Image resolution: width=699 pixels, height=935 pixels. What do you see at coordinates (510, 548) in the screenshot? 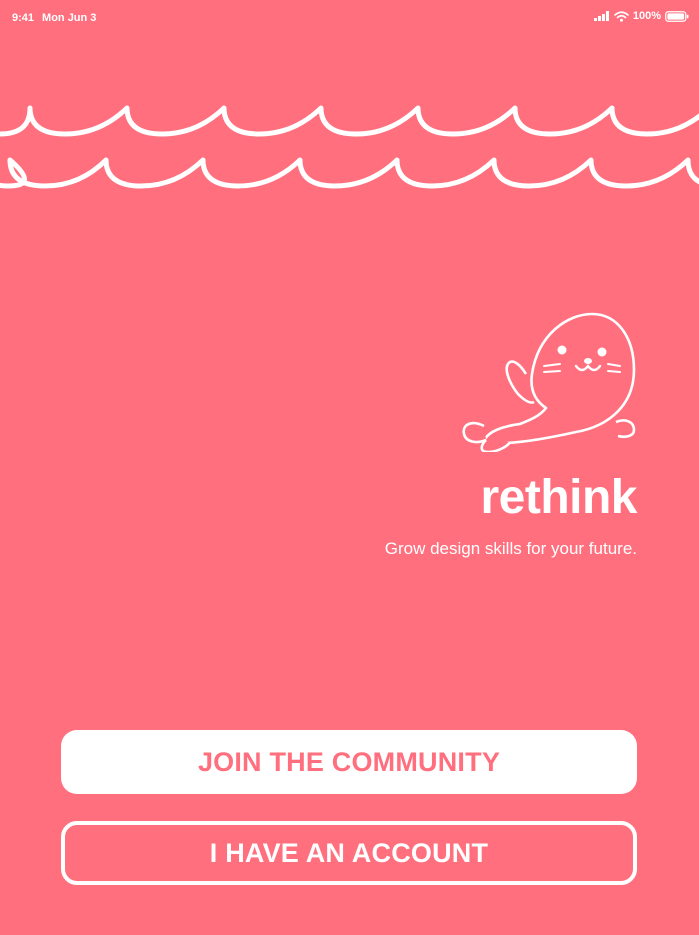
I see `brand-tagline: Grow design skills for your future.` at bounding box center [510, 548].